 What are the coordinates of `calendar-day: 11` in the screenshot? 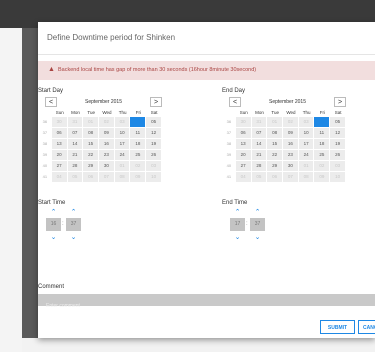 It's located at (138, 133).